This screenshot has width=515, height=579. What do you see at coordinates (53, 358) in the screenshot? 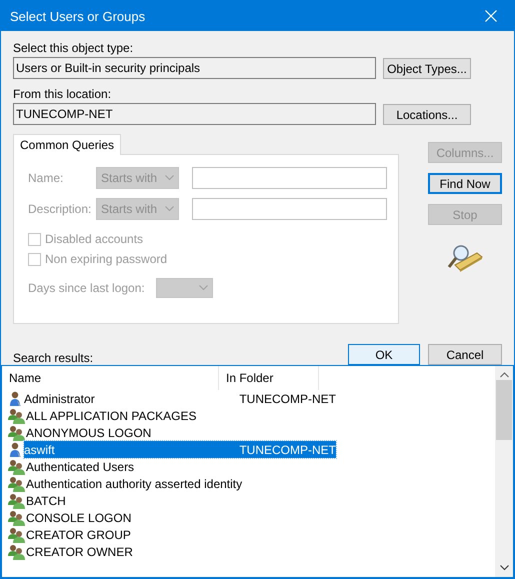
I see `results-label: Search results:` at bounding box center [53, 358].